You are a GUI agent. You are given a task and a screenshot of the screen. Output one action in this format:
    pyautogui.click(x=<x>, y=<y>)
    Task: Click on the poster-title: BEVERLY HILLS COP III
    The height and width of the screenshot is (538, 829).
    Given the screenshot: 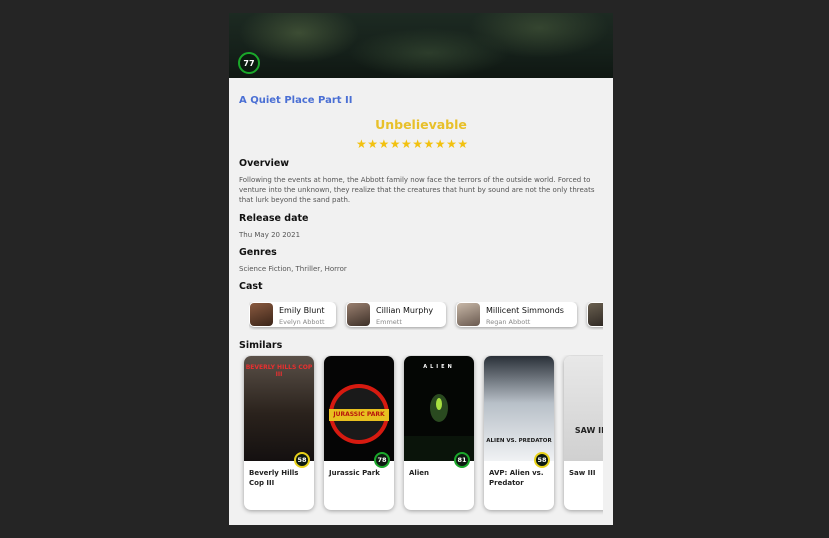 What is the action you would take?
    pyautogui.click(x=279, y=371)
    